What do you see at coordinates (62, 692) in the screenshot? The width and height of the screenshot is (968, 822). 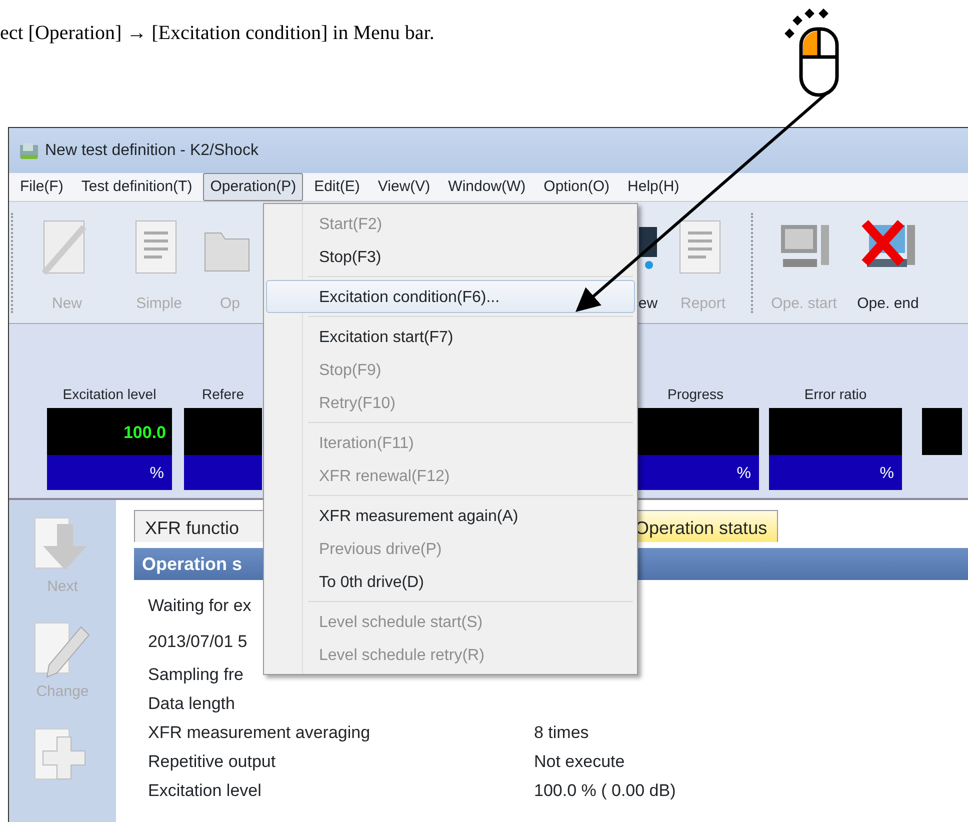 I see `sidebar-label: Change` at bounding box center [62, 692].